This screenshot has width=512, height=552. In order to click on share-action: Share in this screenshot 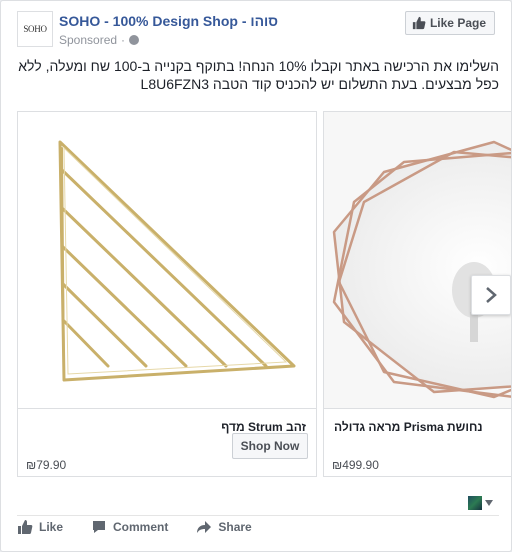, I will do `click(224, 527)`.